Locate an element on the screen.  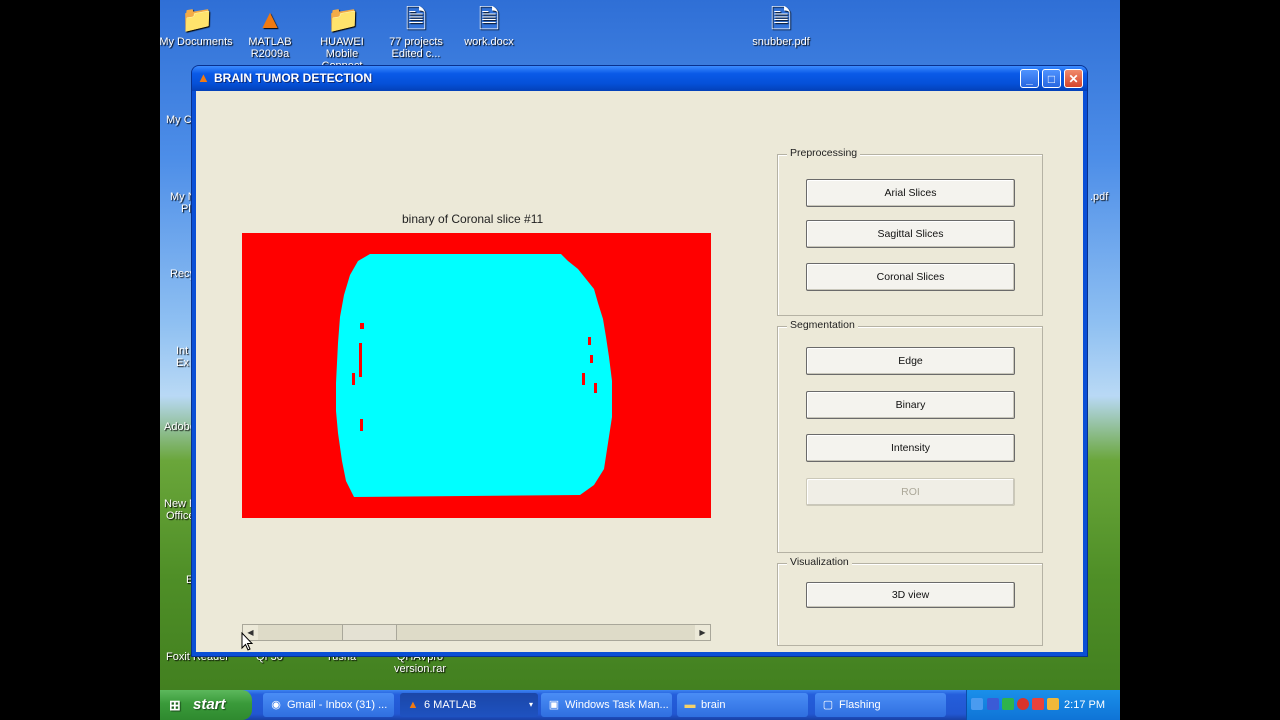
folder-documents-icon: 📁 is located at coordinates (197, 19).